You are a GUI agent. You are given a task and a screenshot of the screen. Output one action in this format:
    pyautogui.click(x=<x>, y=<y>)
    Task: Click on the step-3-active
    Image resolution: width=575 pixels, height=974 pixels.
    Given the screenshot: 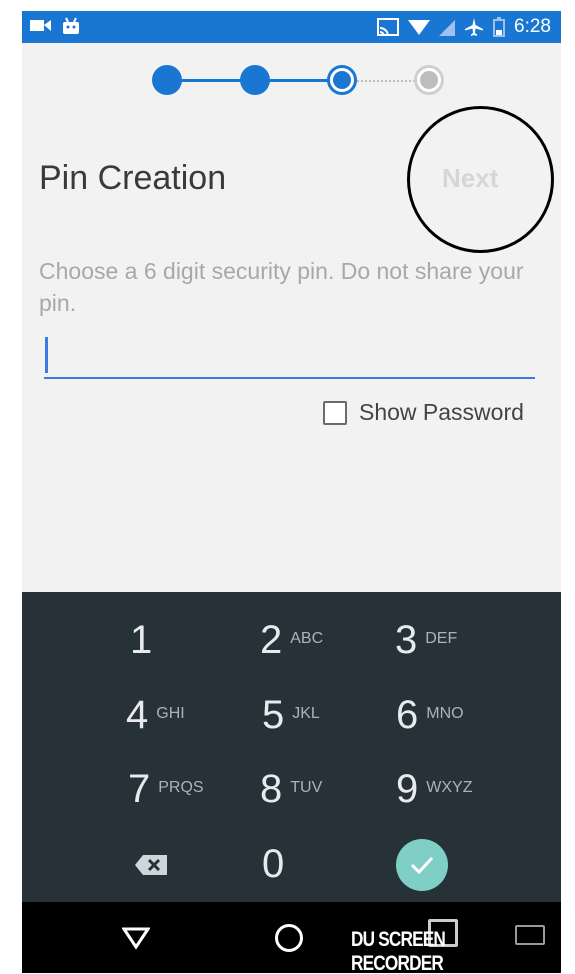 What is the action you would take?
    pyautogui.click(x=342, y=80)
    